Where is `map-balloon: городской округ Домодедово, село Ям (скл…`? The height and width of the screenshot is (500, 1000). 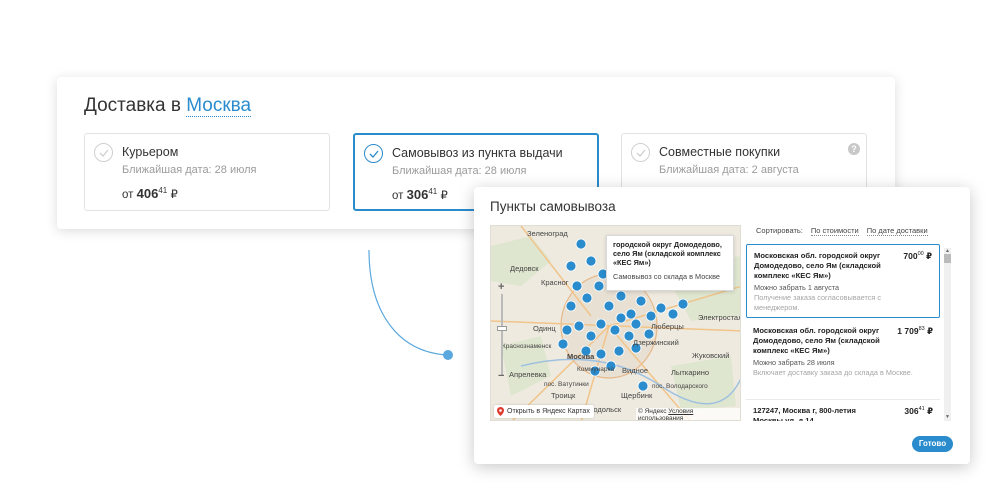
map-balloon: городской округ Домодедово, село Ям (скл… is located at coordinates (670, 263).